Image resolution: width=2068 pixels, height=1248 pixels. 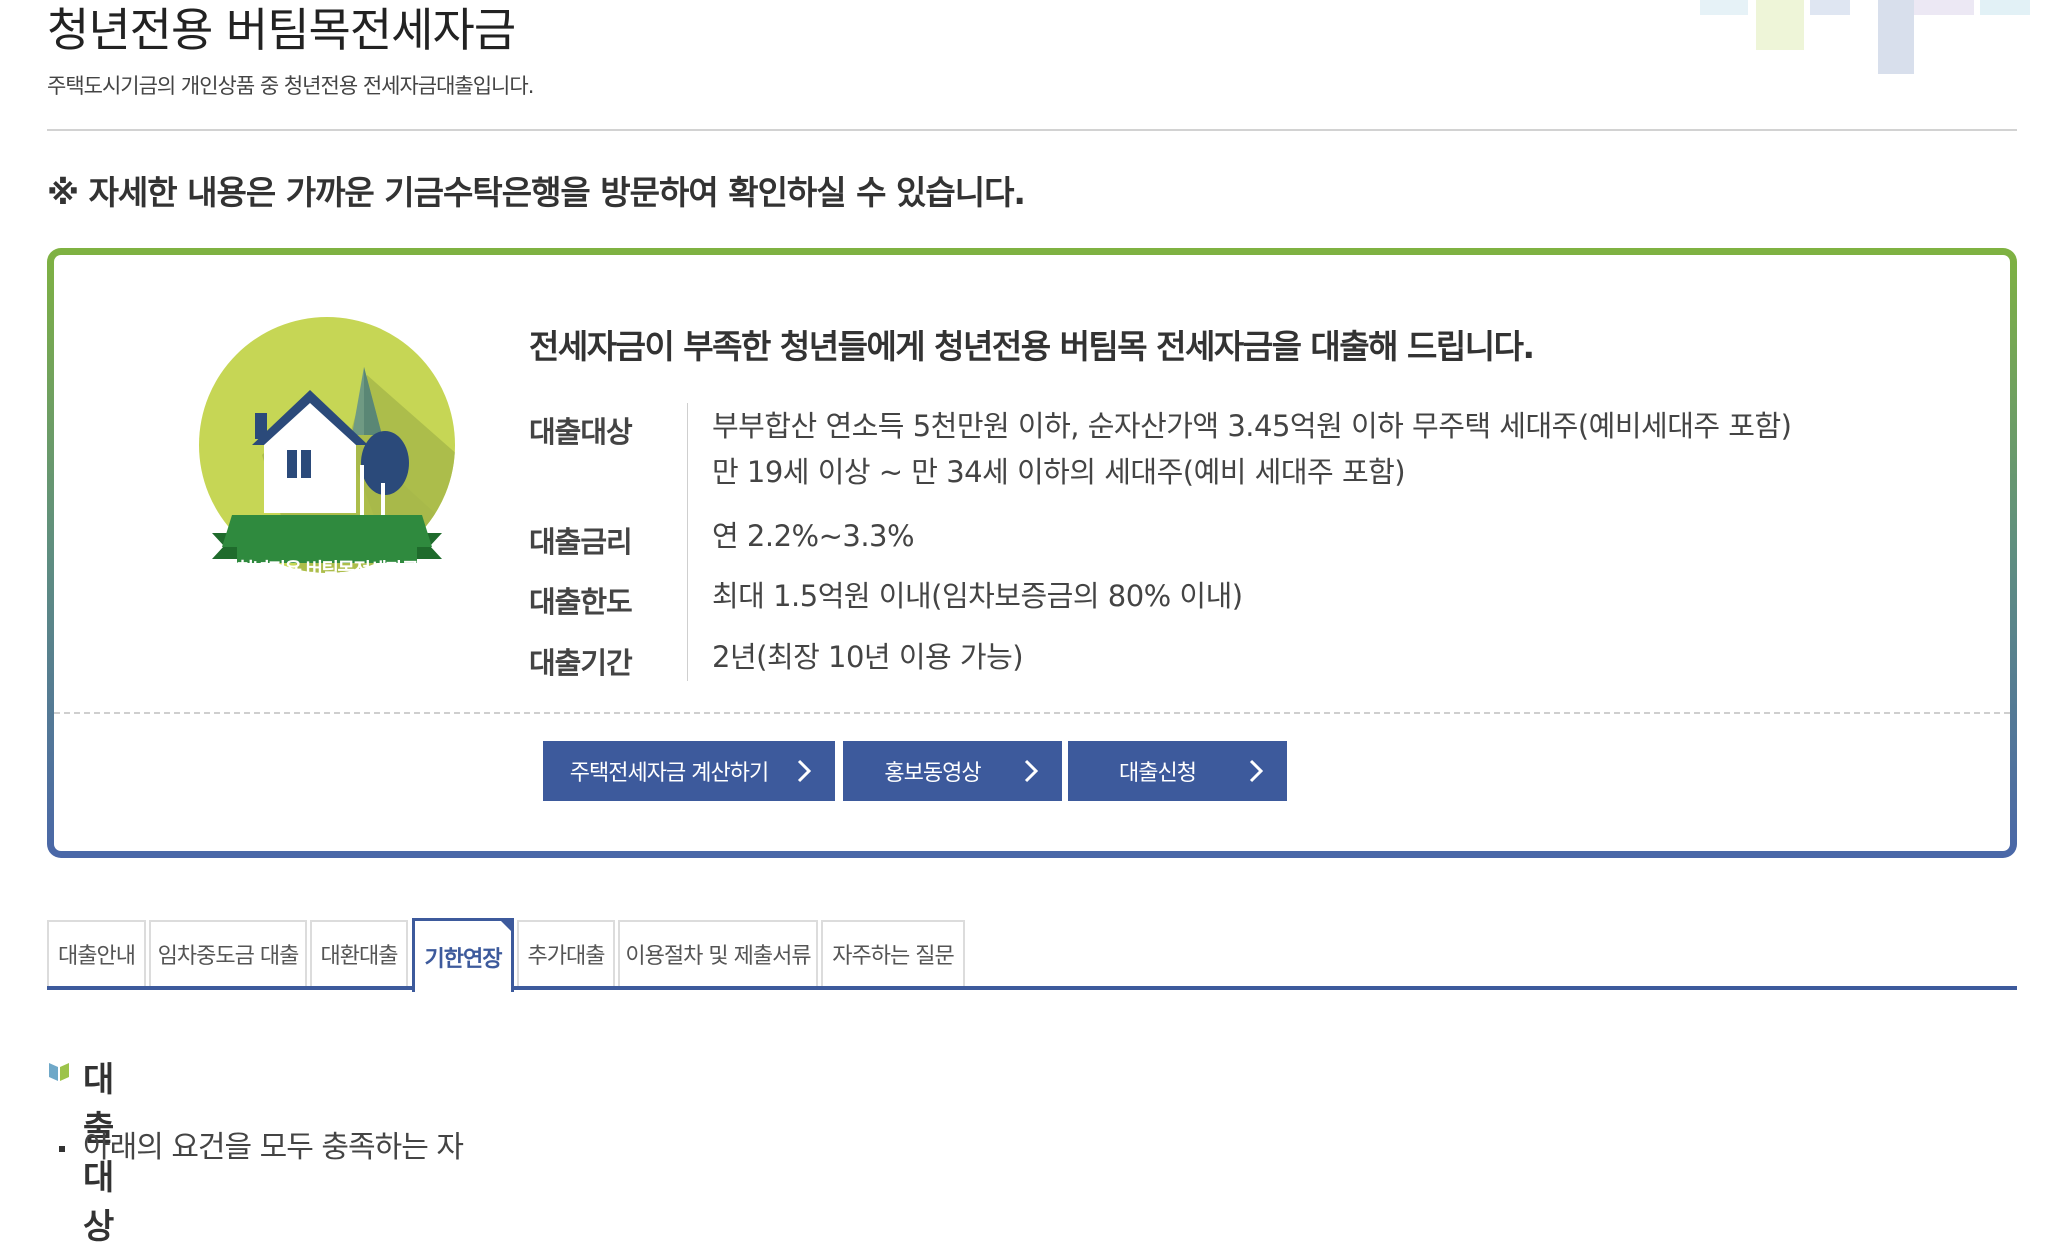 I want to click on tab-loan-guide: 대출안내, so click(x=96, y=953).